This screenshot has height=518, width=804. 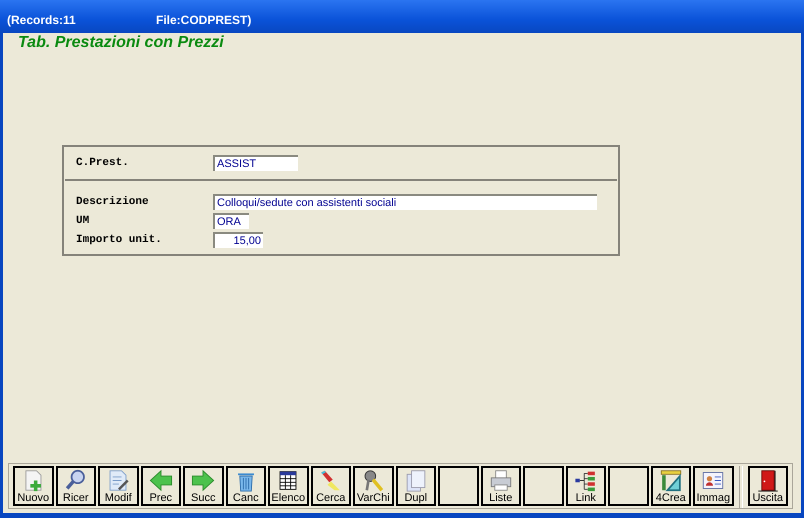 What do you see at coordinates (330, 486) in the screenshot?
I see `toolbar-button: Cerca` at bounding box center [330, 486].